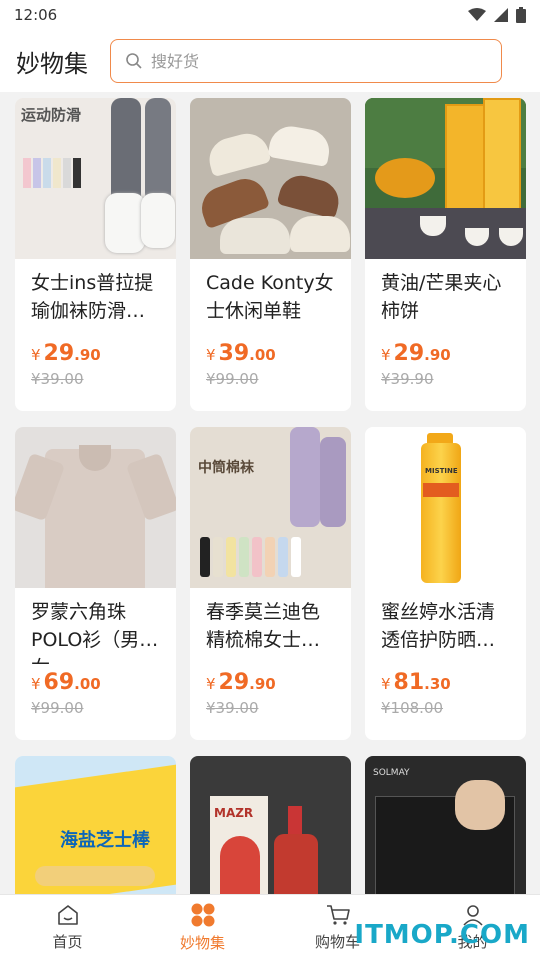 Image resolution: width=540 pixels, height=960 pixels. I want to click on product-image: SOLMAY, so click(445, 836).